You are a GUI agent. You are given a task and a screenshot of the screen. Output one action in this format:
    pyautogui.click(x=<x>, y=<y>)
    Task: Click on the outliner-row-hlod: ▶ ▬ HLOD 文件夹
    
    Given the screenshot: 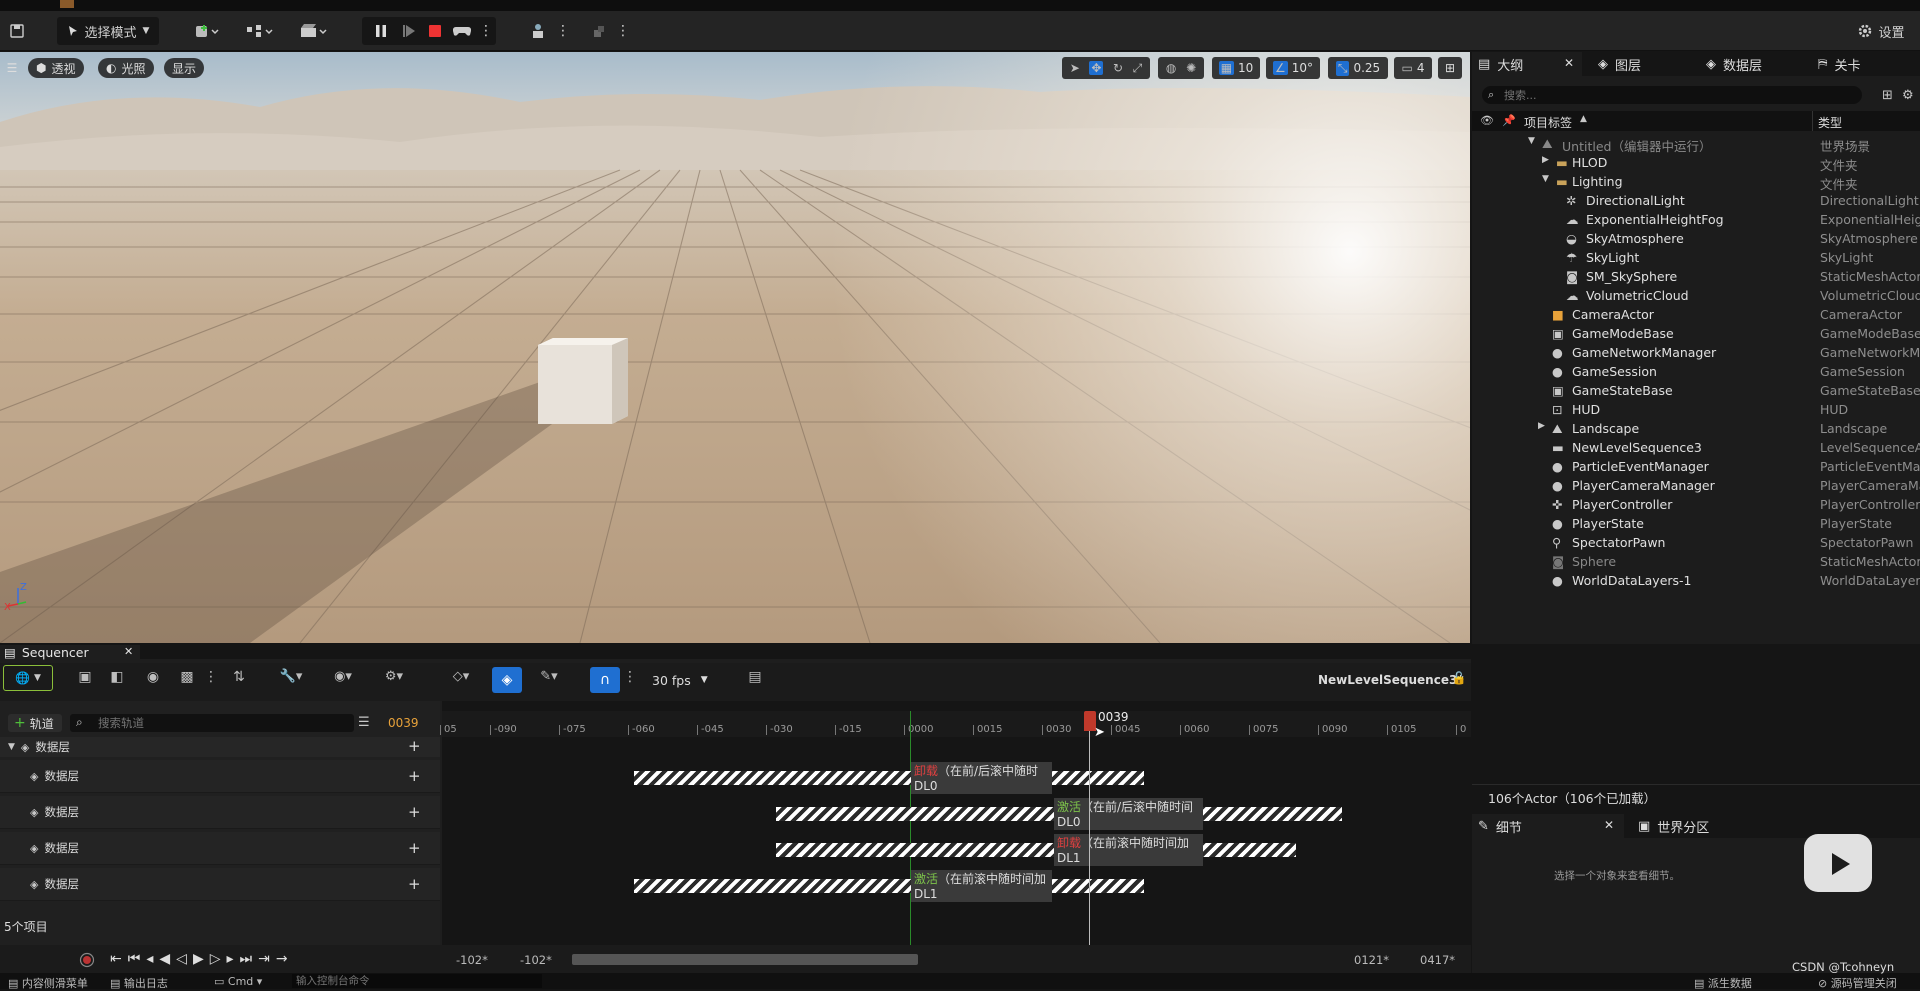 What is the action you would take?
    pyautogui.click(x=1696, y=163)
    